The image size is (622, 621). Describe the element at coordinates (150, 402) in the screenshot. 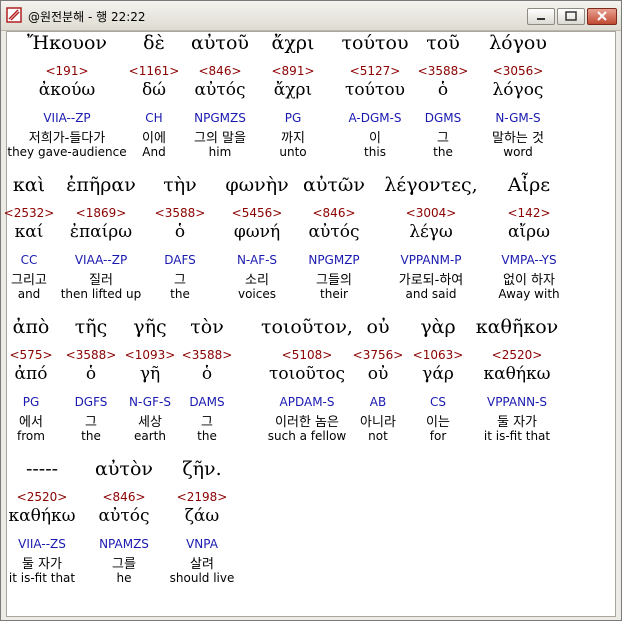

I see `parsing-code: N-GF-S` at that location.